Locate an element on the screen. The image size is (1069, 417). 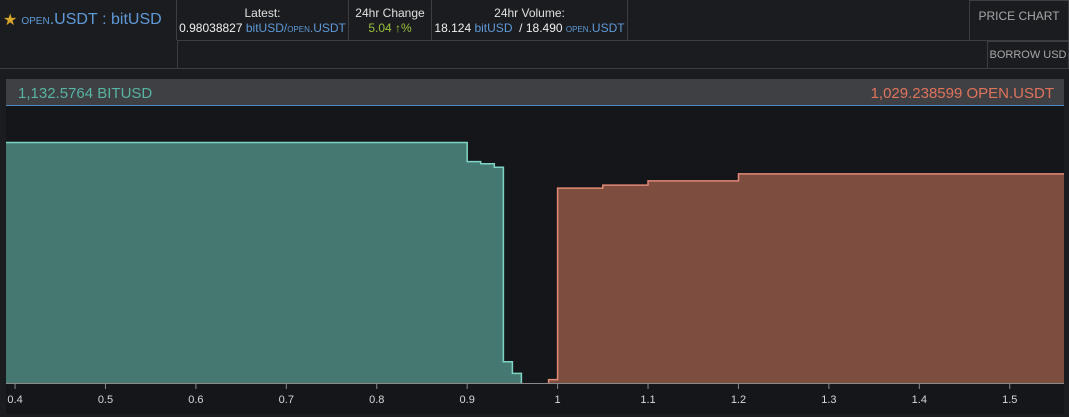
change-value: 5.04 ↑% is located at coordinates (390, 28).